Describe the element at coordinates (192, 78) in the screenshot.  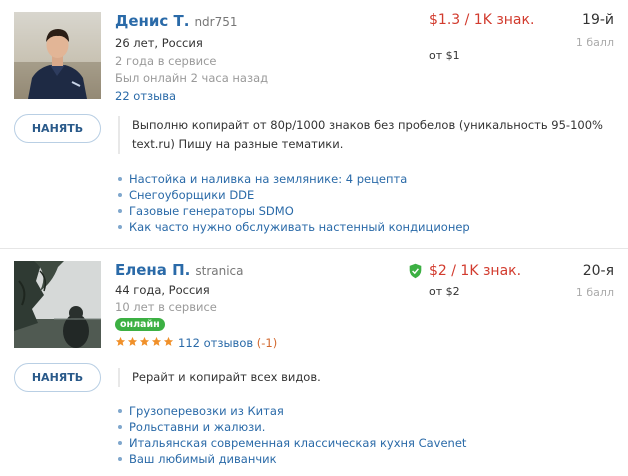
I see `last-online: Был онлайн 2 часа назад` at that location.